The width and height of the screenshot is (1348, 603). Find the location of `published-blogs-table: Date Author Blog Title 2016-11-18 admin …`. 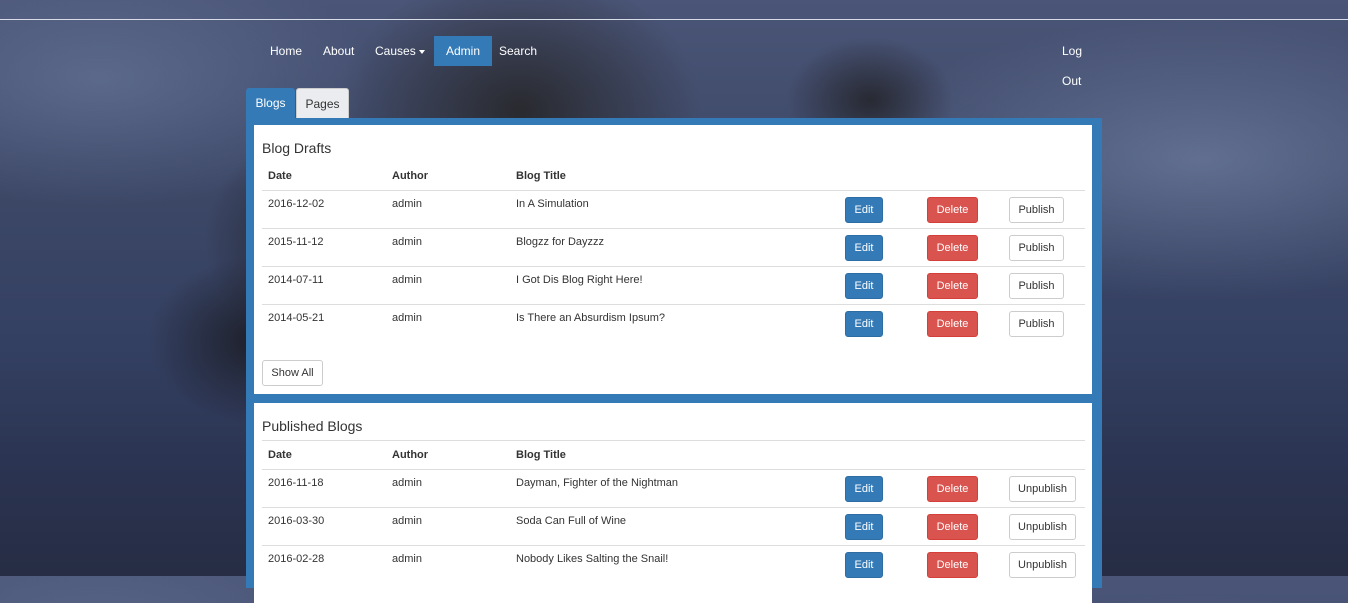

published-blogs-table: Date Author Blog Title 2016-11-18 admin … is located at coordinates (673, 512).